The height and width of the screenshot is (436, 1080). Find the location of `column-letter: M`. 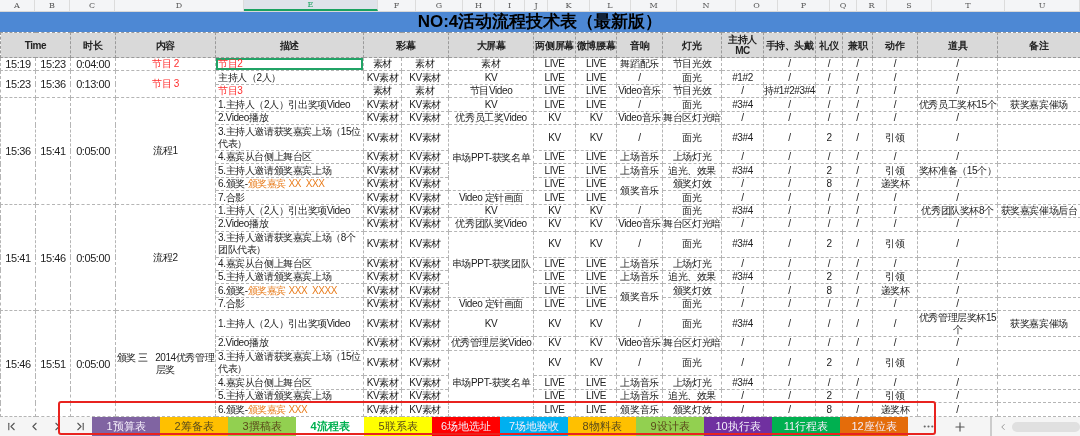

column-letter: M is located at coordinates (654, 5).